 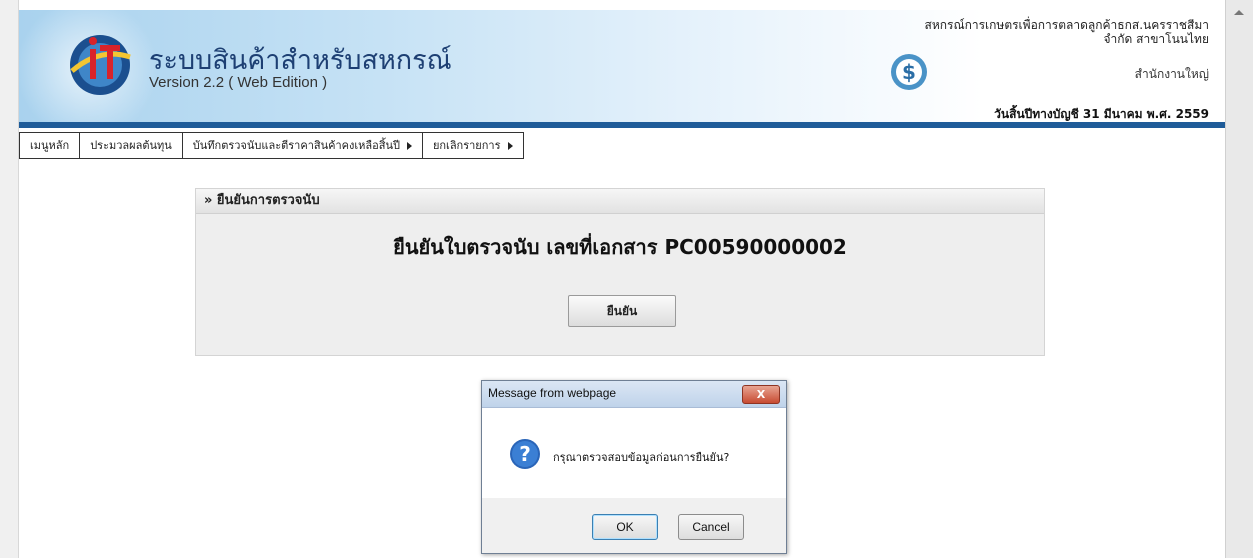 What do you see at coordinates (1156, 39) in the screenshot?
I see `organization-branch-name: จำกัด สาขาโนนไทย` at bounding box center [1156, 39].